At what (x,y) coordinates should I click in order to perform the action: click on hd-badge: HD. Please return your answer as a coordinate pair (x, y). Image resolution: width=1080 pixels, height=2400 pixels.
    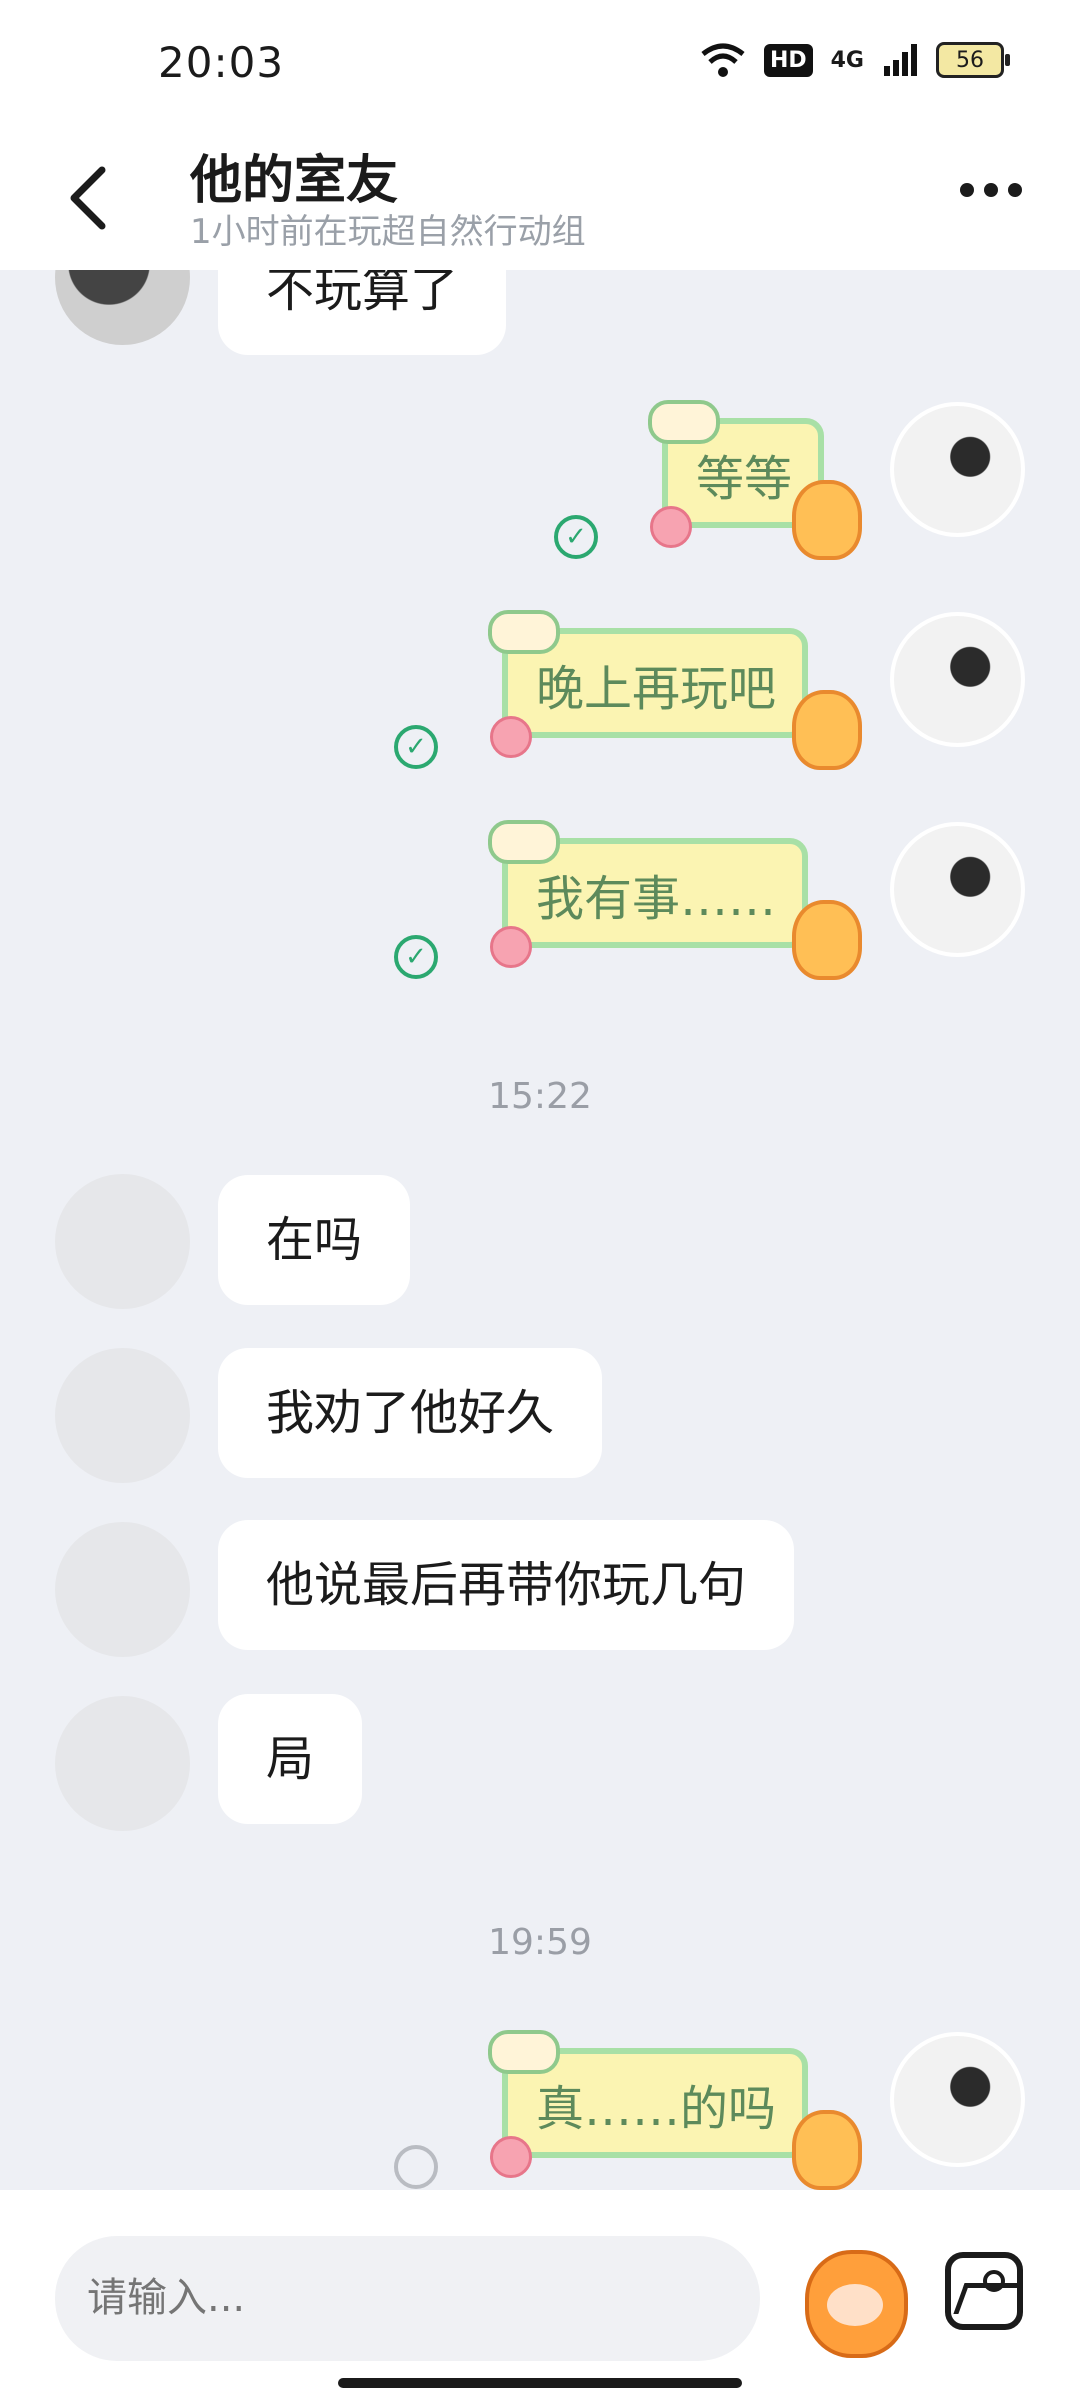
    Looking at the image, I should click on (788, 60).